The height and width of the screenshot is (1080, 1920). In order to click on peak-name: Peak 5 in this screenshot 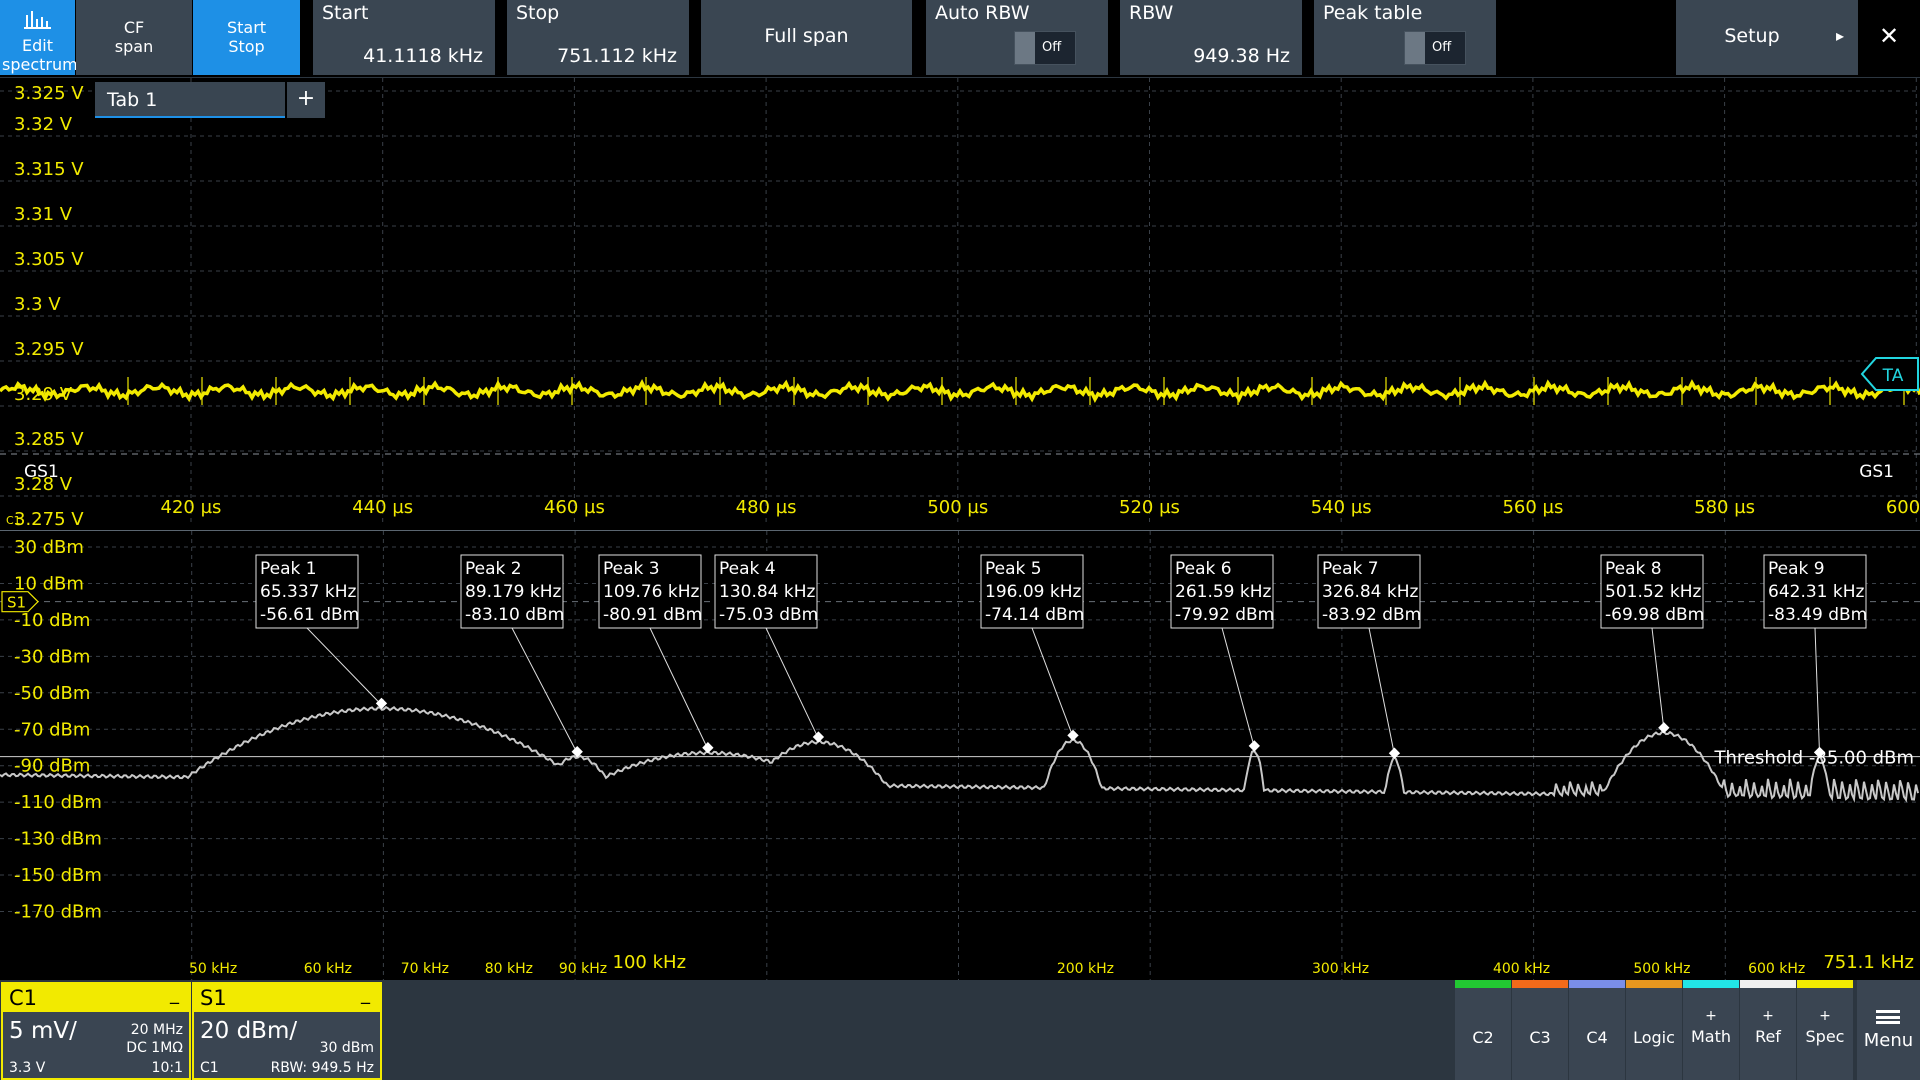, I will do `click(1013, 569)`.